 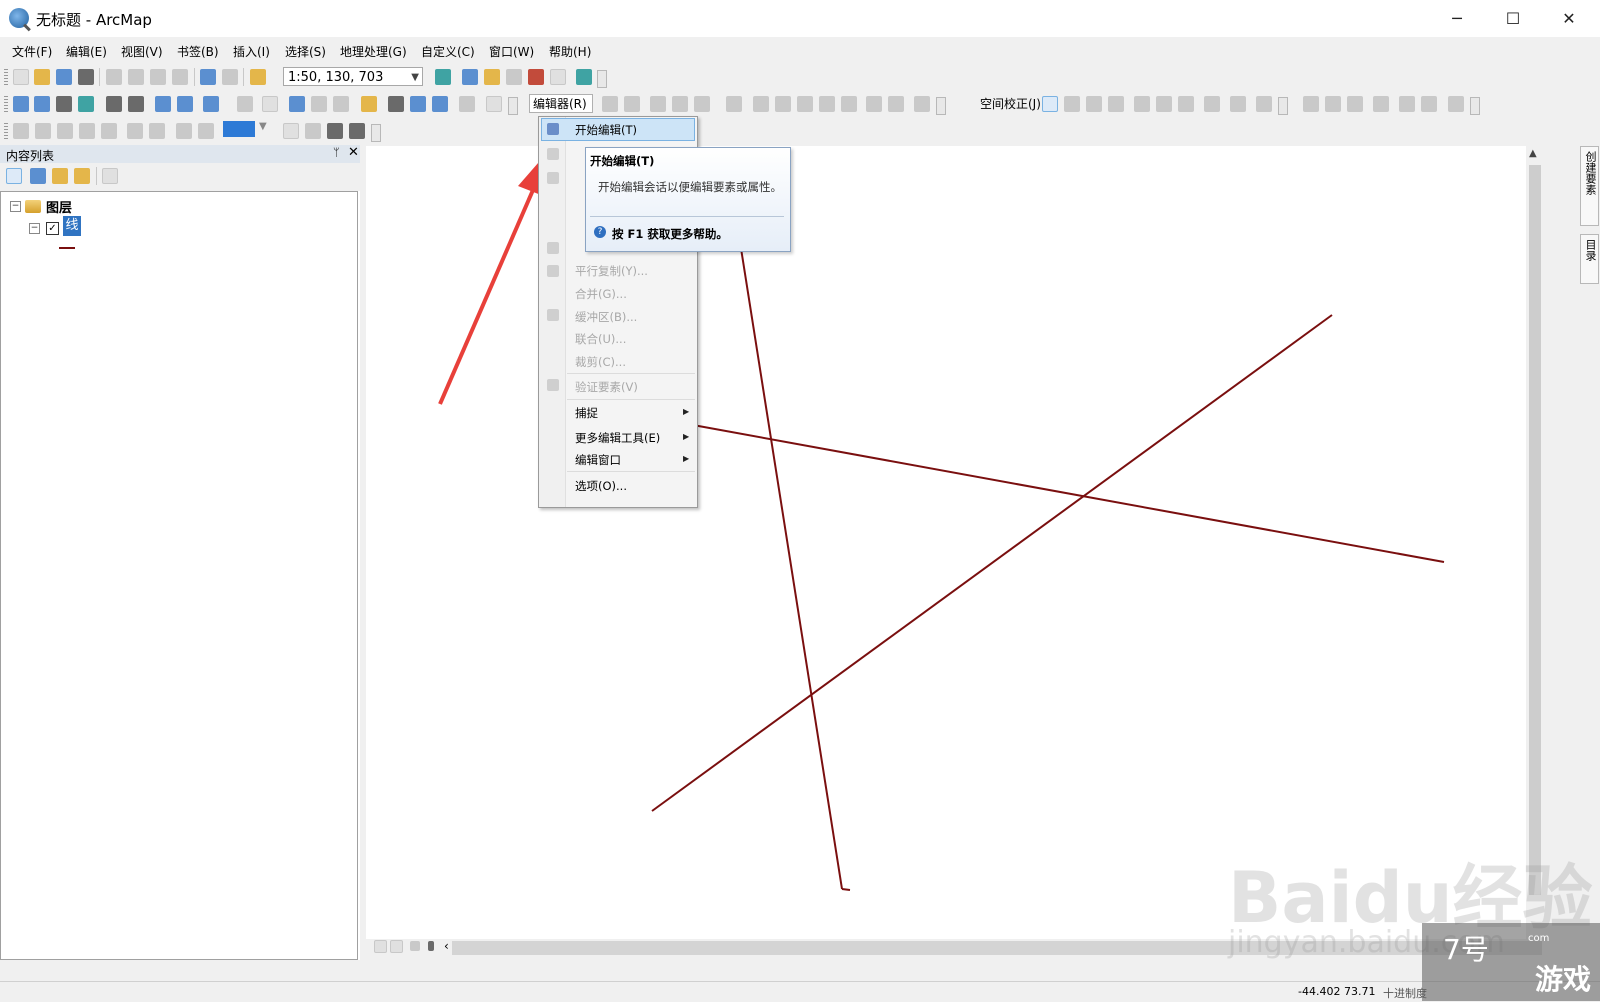 I want to click on layout-zoom-out-icon, so click(x=43, y=131).